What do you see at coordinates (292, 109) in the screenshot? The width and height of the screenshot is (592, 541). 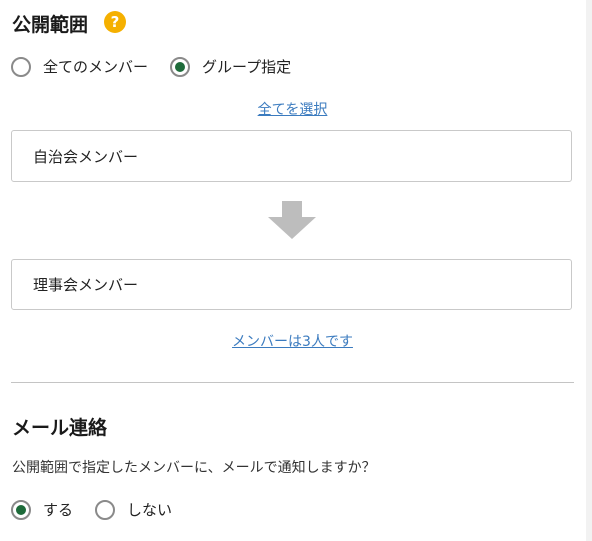 I see `select-all-link: 全てを選択` at bounding box center [292, 109].